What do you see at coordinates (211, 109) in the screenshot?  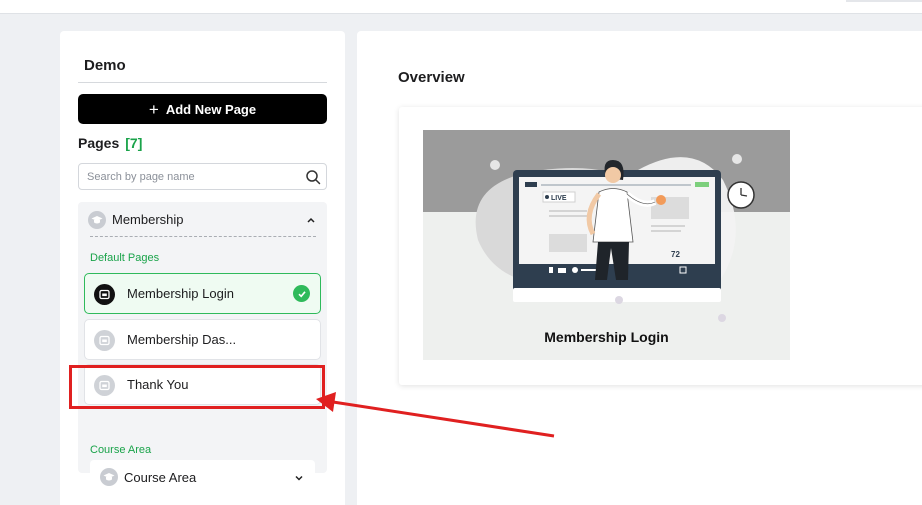 I see `add-new-page-label: Add New Page` at bounding box center [211, 109].